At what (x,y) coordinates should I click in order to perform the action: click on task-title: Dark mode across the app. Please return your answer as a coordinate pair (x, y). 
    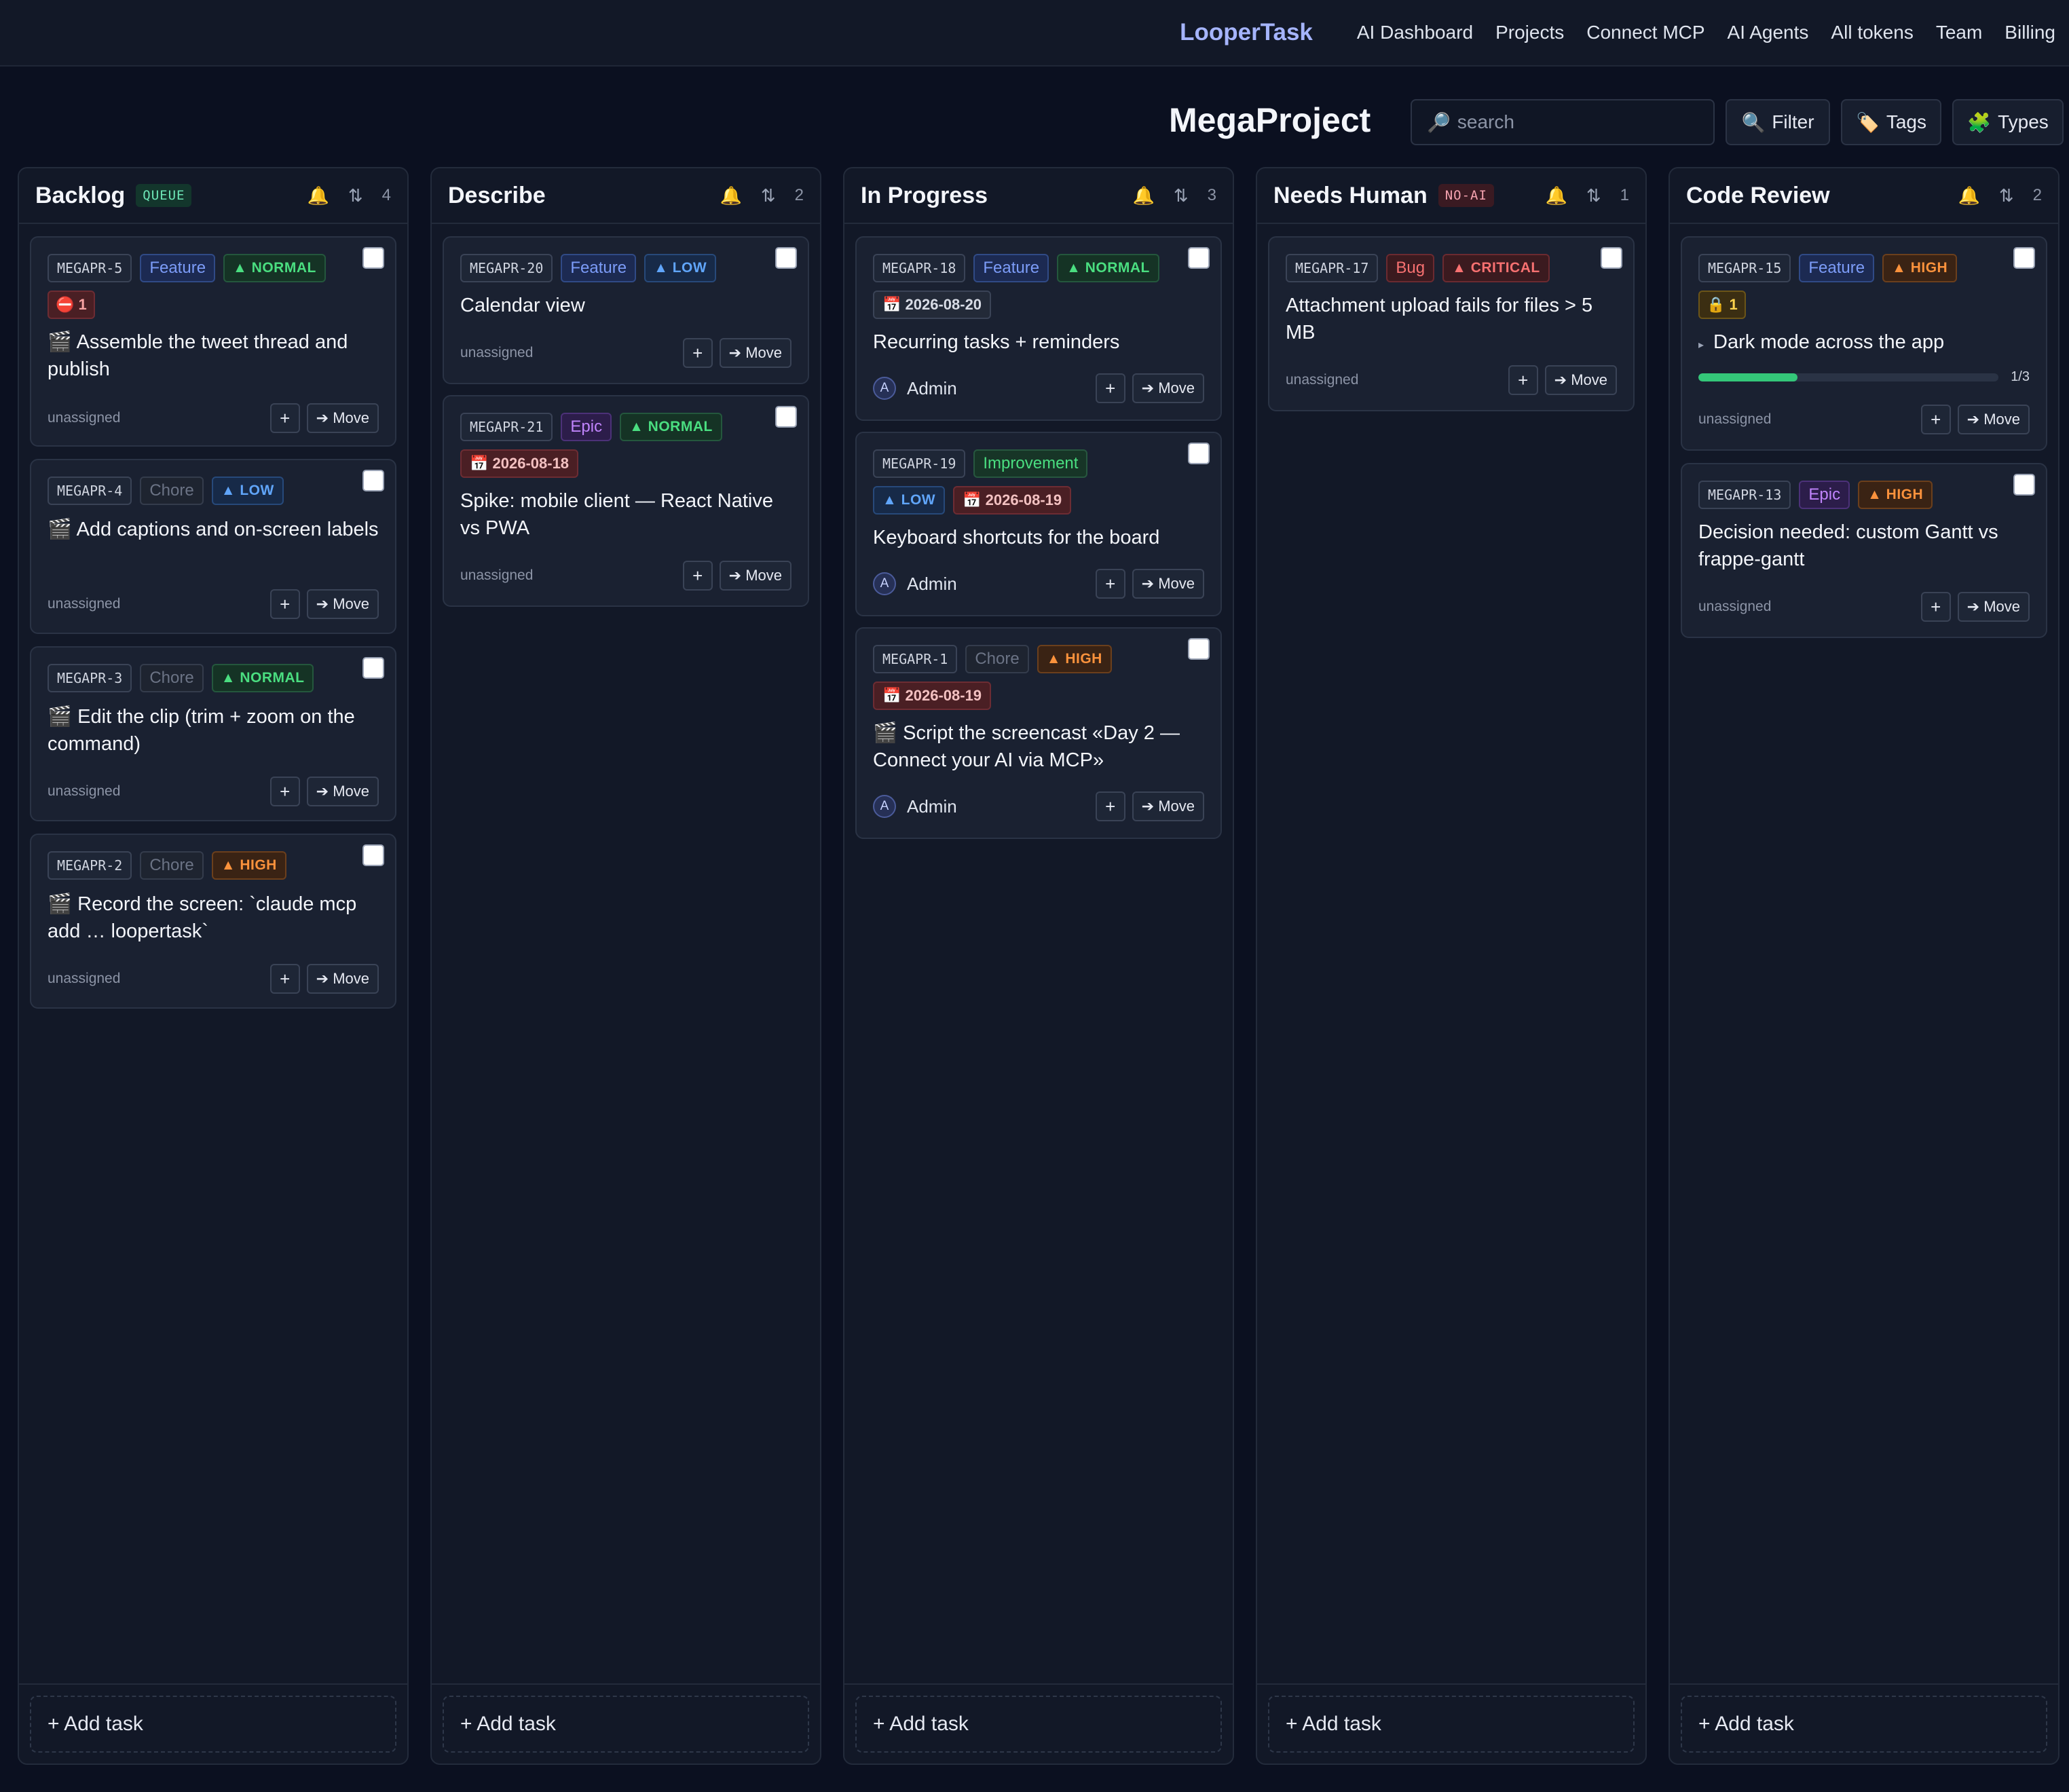
    Looking at the image, I should click on (1828, 342).